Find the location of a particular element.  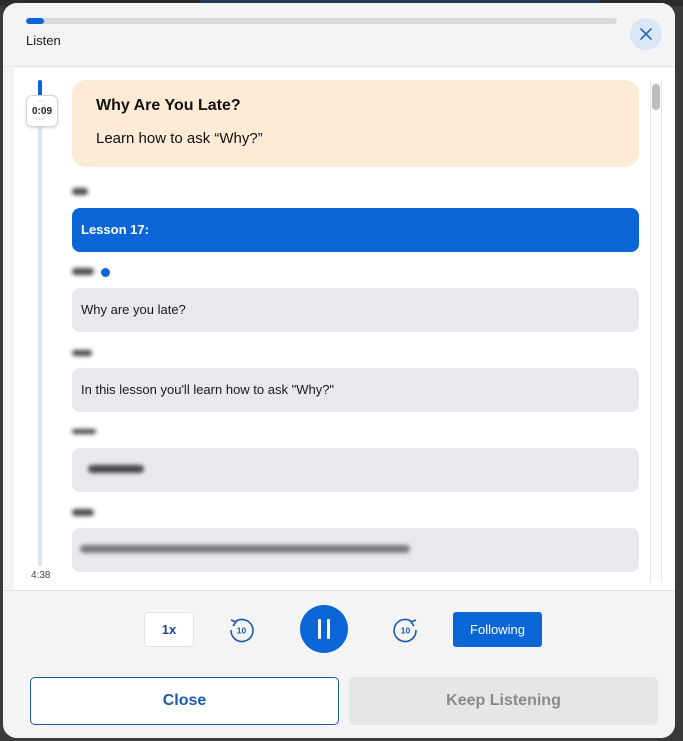

following-toggle-button: Following is located at coordinates (497, 629).